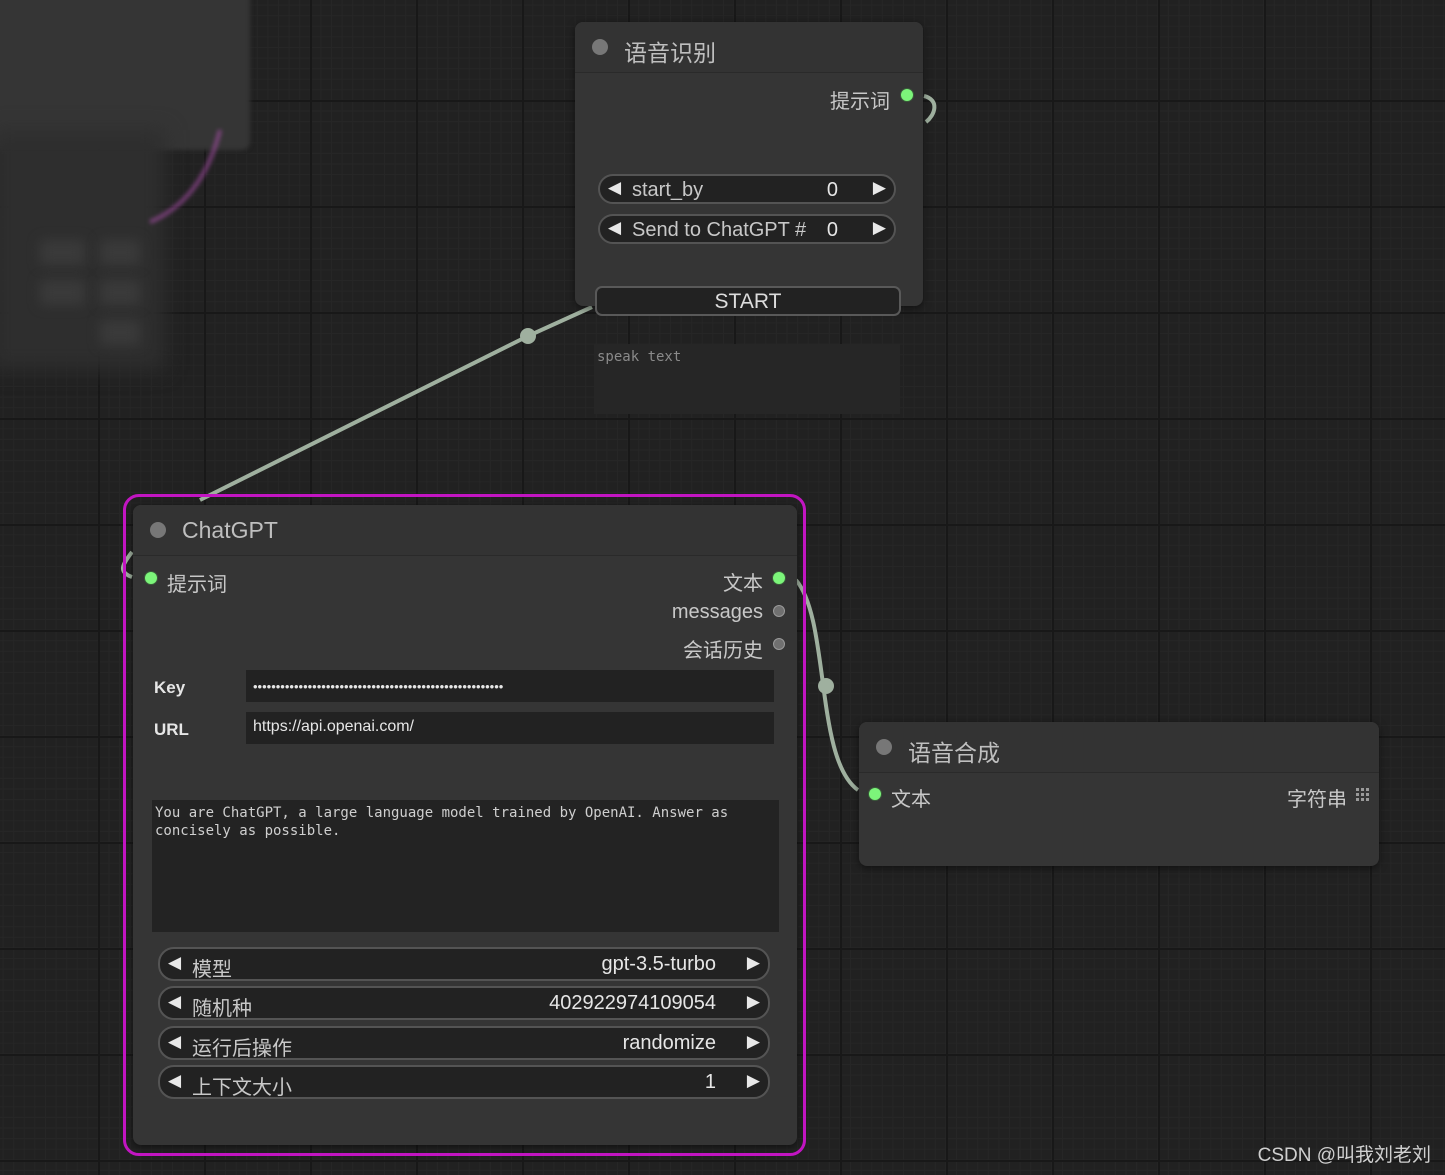  What do you see at coordinates (748, 301) in the screenshot?
I see `start-button: START` at bounding box center [748, 301].